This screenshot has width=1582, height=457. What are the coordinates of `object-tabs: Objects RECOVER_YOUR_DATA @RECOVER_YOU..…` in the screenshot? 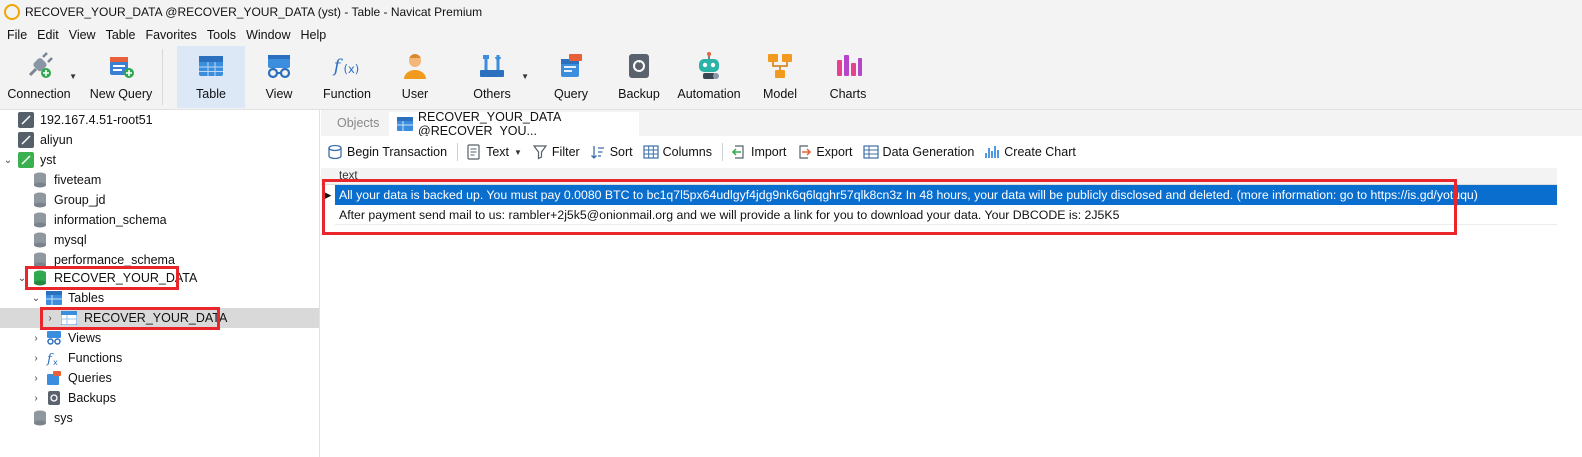 It's located at (951, 124).